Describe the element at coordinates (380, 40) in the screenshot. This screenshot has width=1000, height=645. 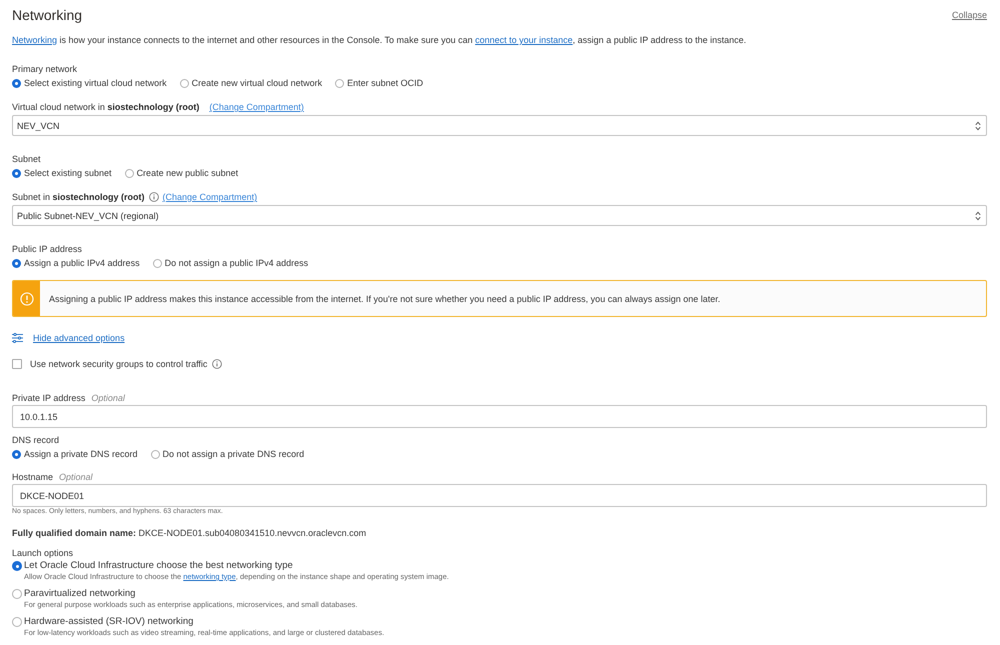
I see `intro-text: Networking is how your instance connects to the internet and other resources in the Console. To make sure you can connect to your instance, assign a public IP address to the instance.` at that location.